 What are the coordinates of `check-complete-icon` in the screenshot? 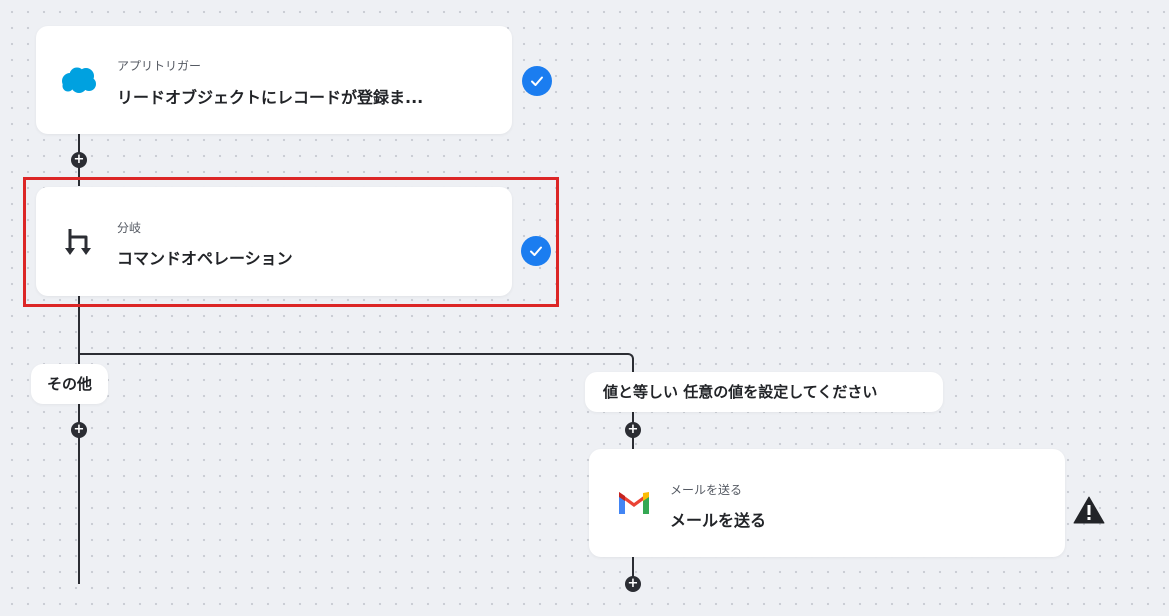 It's located at (537, 81).